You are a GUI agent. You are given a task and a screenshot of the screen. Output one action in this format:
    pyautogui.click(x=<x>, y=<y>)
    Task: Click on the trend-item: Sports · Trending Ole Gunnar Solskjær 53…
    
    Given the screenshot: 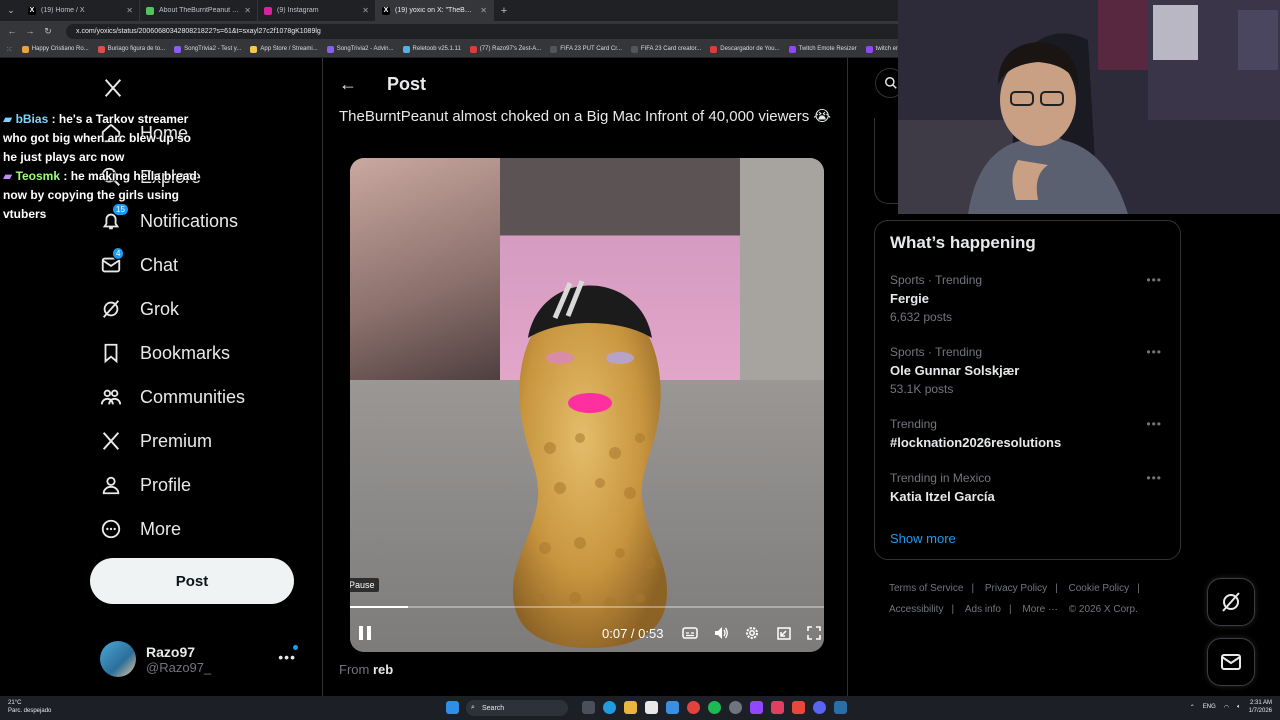 What is the action you would take?
    pyautogui.click(x=1030, y=370)
    